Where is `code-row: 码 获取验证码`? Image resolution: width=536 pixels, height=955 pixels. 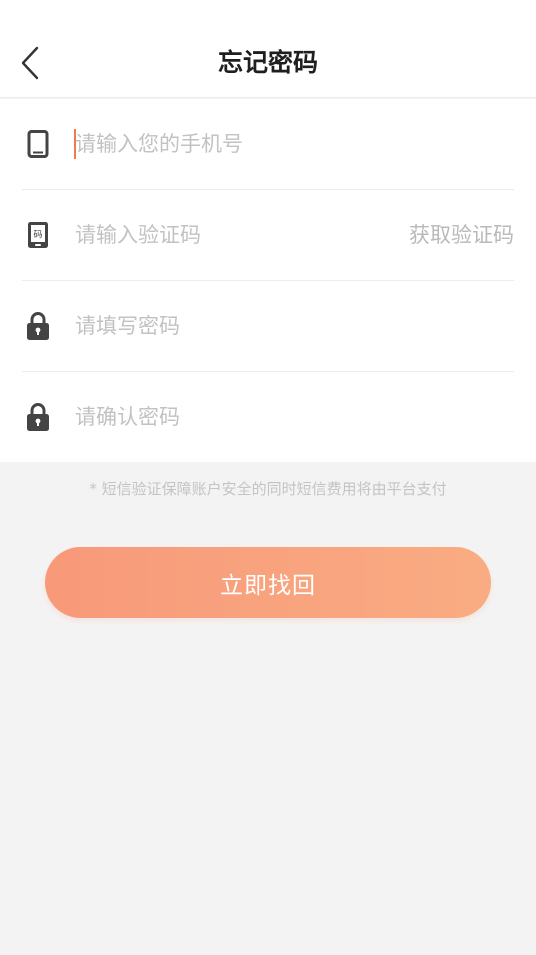 code-row: 码 获取验证码 is located at coordinates (268, 235).